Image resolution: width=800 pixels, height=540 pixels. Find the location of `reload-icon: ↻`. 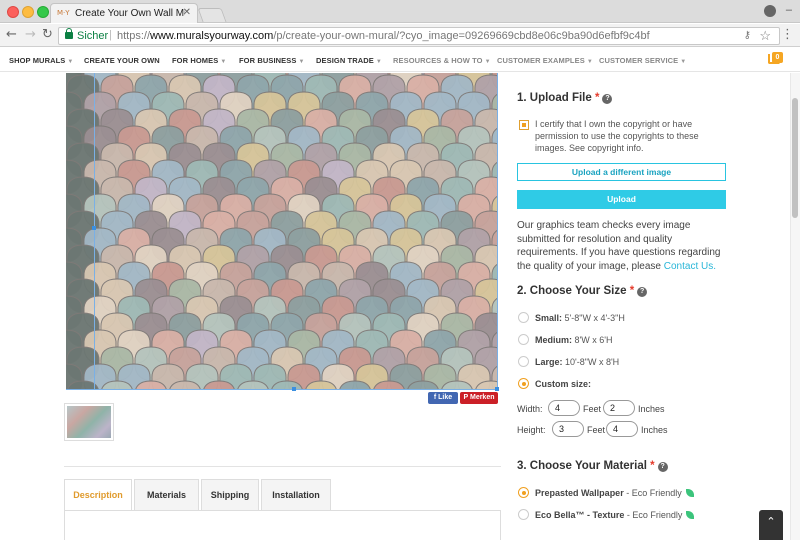

reload-icon: ↻ is located at coordinates (47, 35).